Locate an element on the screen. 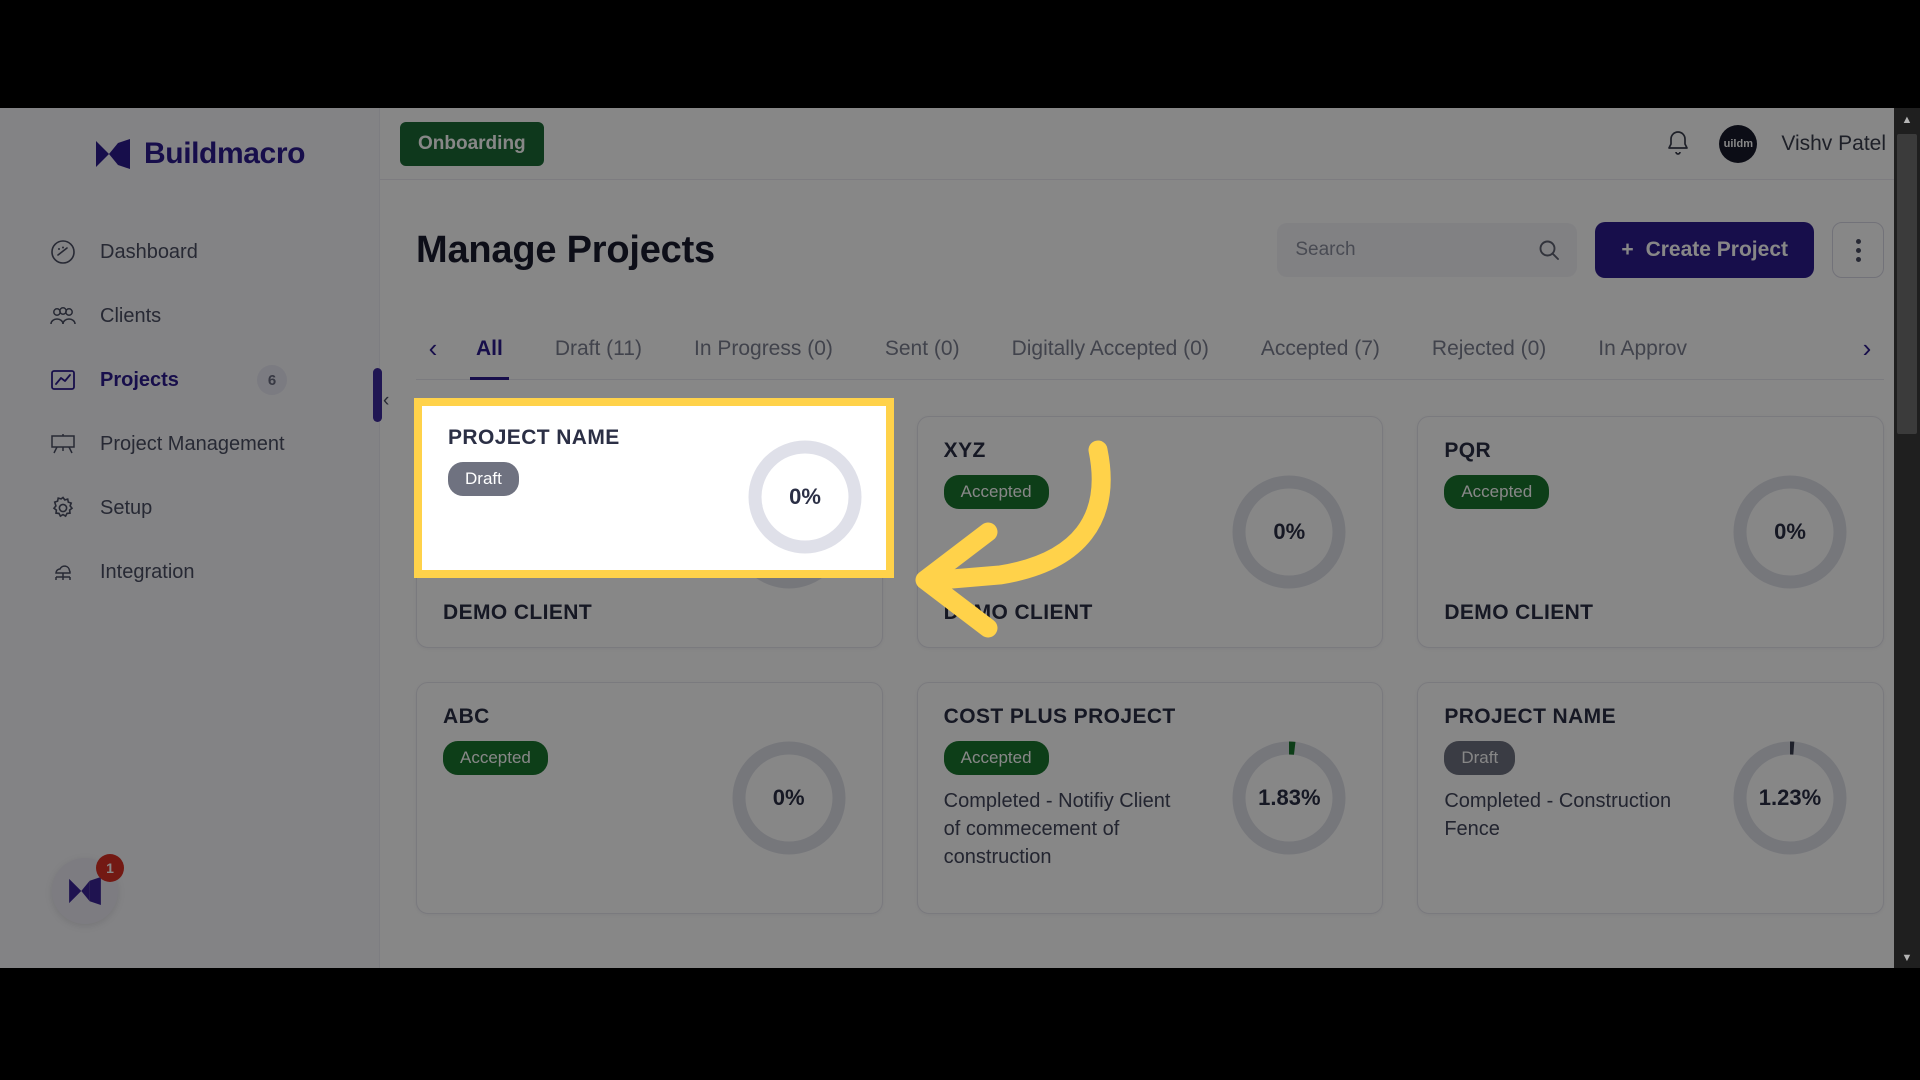 The height and width of the screenshot is (1080, 1920). search-box is located at coordinates (1427, 250).